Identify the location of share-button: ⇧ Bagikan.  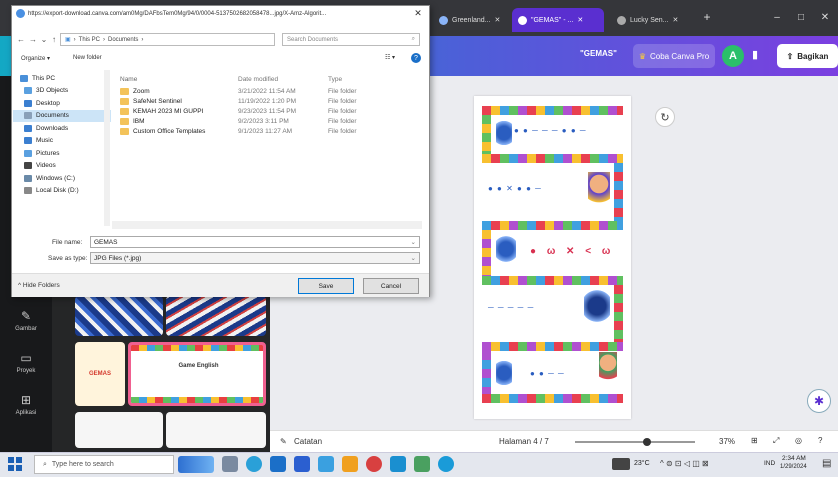
(807, 56).